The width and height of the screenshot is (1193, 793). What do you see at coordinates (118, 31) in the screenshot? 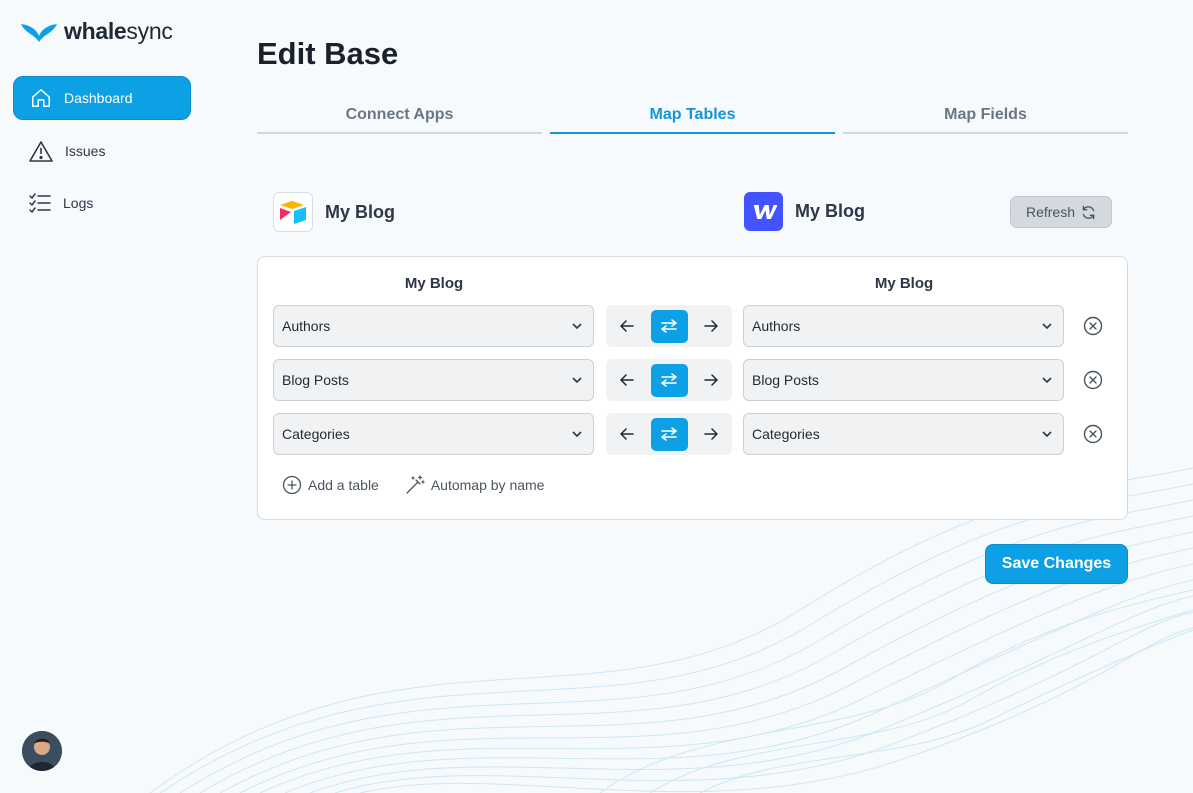
I see `logo-text: whalesync` at bounding box center [118, 31].